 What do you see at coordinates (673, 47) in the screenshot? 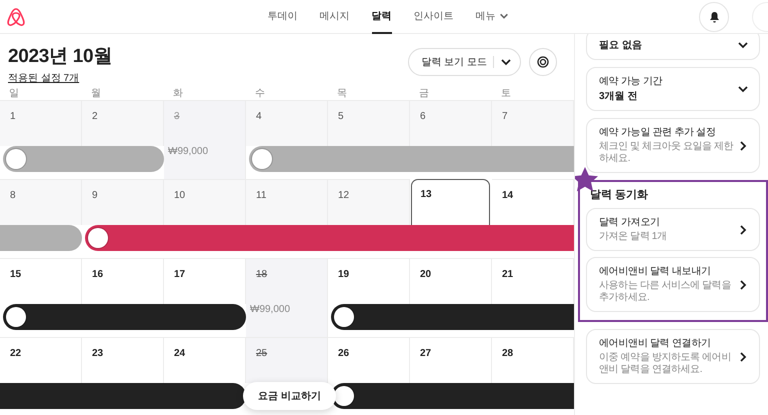
I see `setting-card: 필요 없음` at bounding box center [673, 47].